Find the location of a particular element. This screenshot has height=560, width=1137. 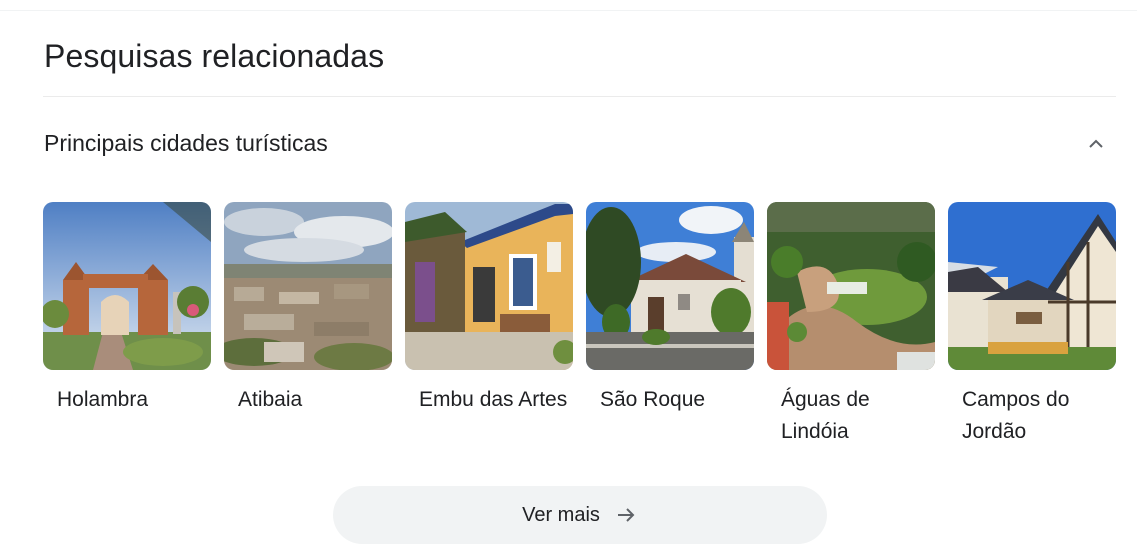

city-name: Campos do Jordão is located at coordinates (1016, 415).